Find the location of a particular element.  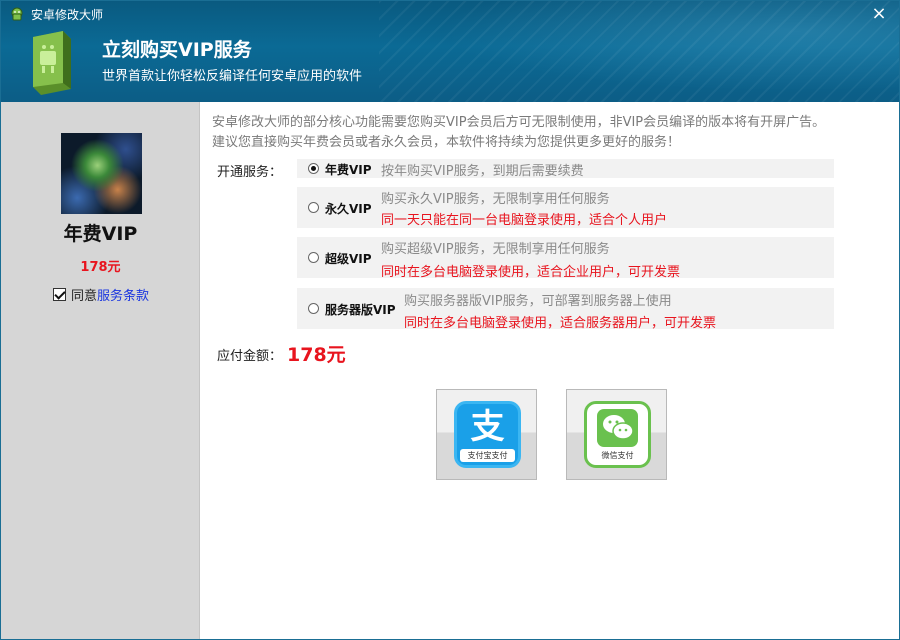

option-name: 超级VIP is located at coordinates (348, 259).